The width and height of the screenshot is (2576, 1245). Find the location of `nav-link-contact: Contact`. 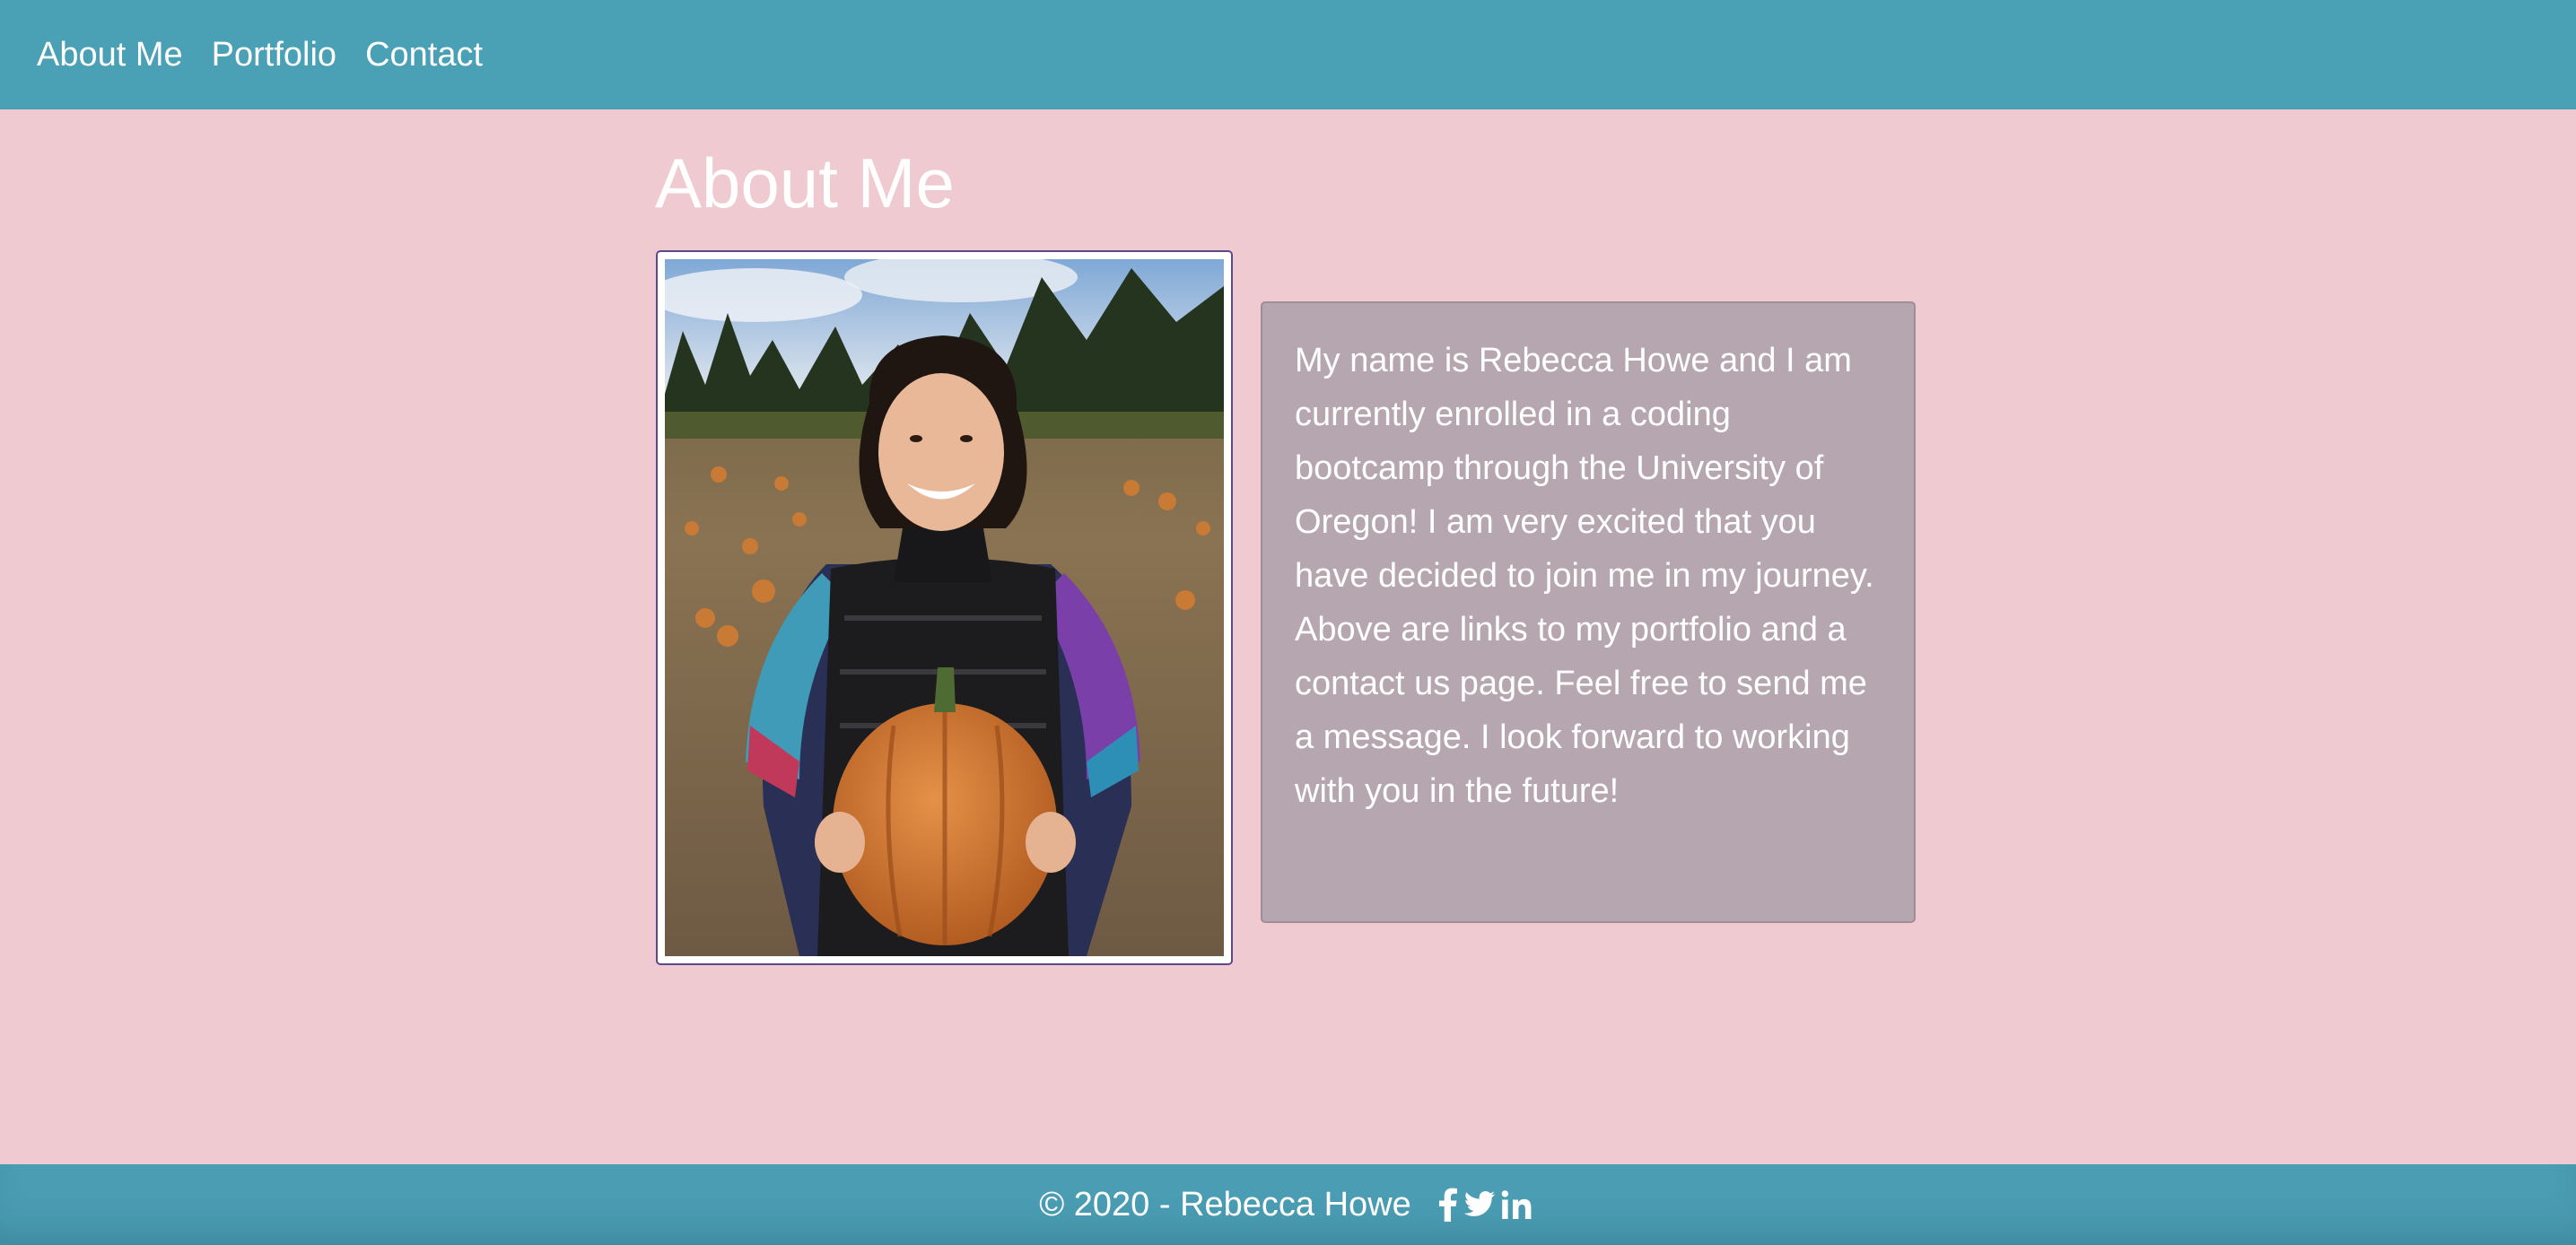

nav-link-contact: Contact is located at coordinates (424, 55).